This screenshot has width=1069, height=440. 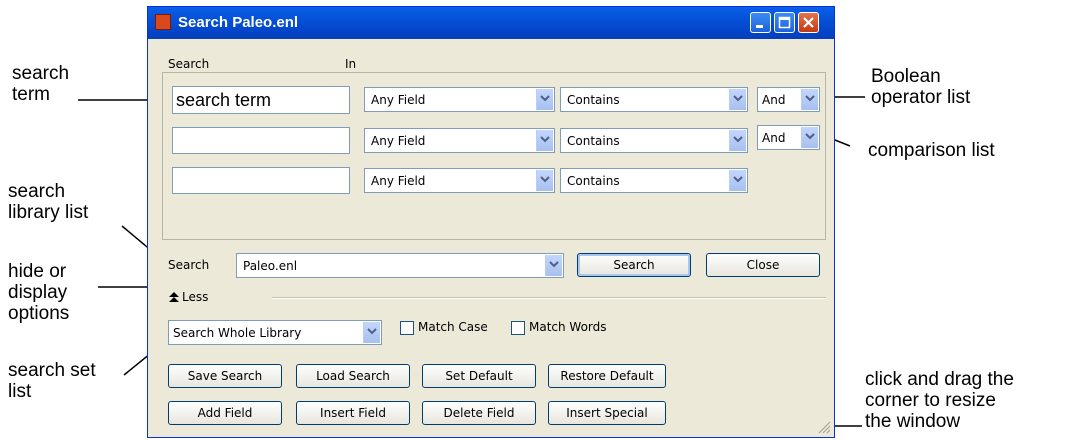 What do you see at coordinates (398, 181) in the screenshot?
I see `field-select-3-value: Any Field` at bounding box center [398, 181].